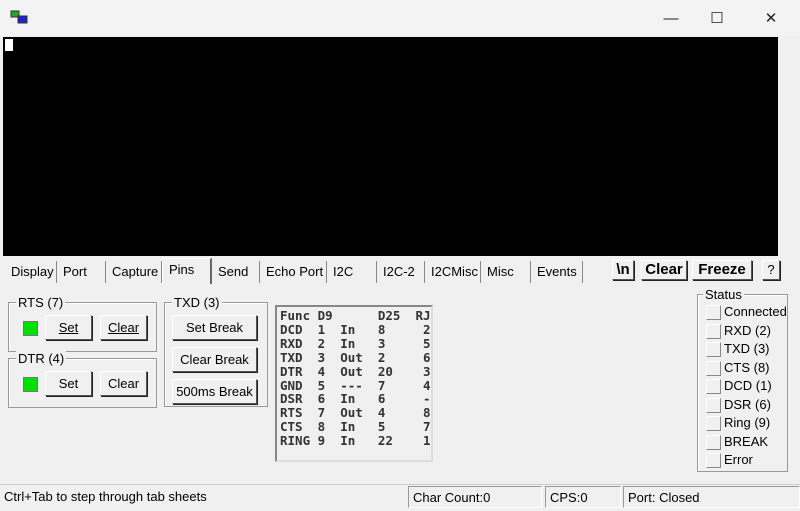  What do you see at coordinates (105, 496) in the screenshot?
I see `status-hint: Ctrl+Tab to step through tab sheets` at bounding box center [105, 496].